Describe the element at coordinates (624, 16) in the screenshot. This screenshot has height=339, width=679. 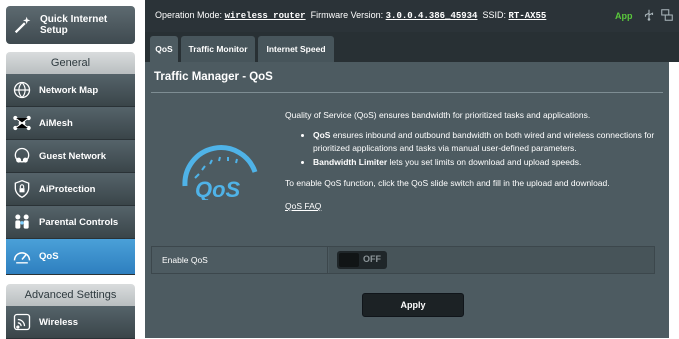
I see `app-link: App` at that location.